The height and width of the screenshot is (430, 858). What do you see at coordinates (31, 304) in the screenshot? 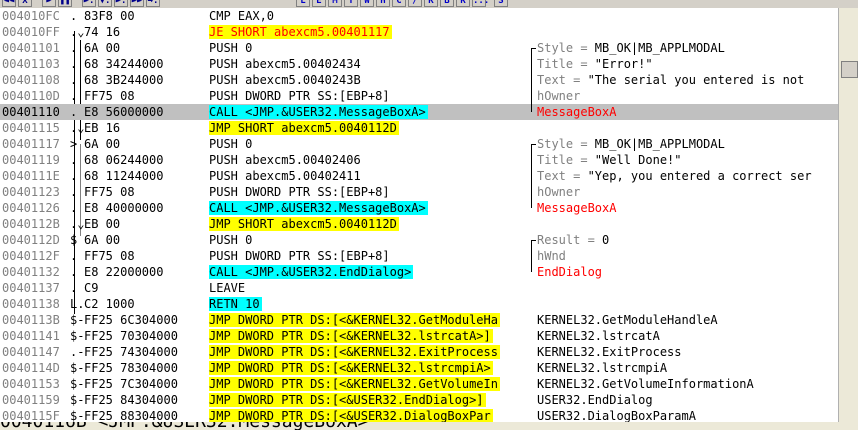
I see `row-address: 00401138` at bounding box center [31, 304].